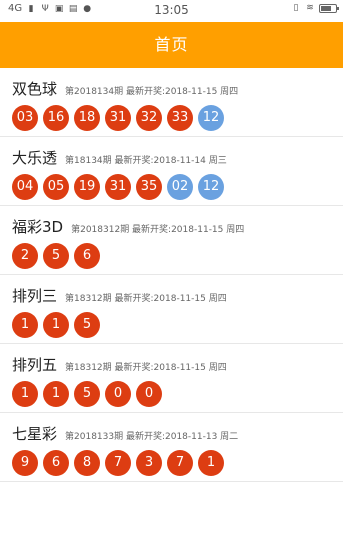 The image size is (343, 548). What do you see at coordinates (56, 118) in the screenshot?
I see `red-ball: 16` at bounding box center [56, 118].